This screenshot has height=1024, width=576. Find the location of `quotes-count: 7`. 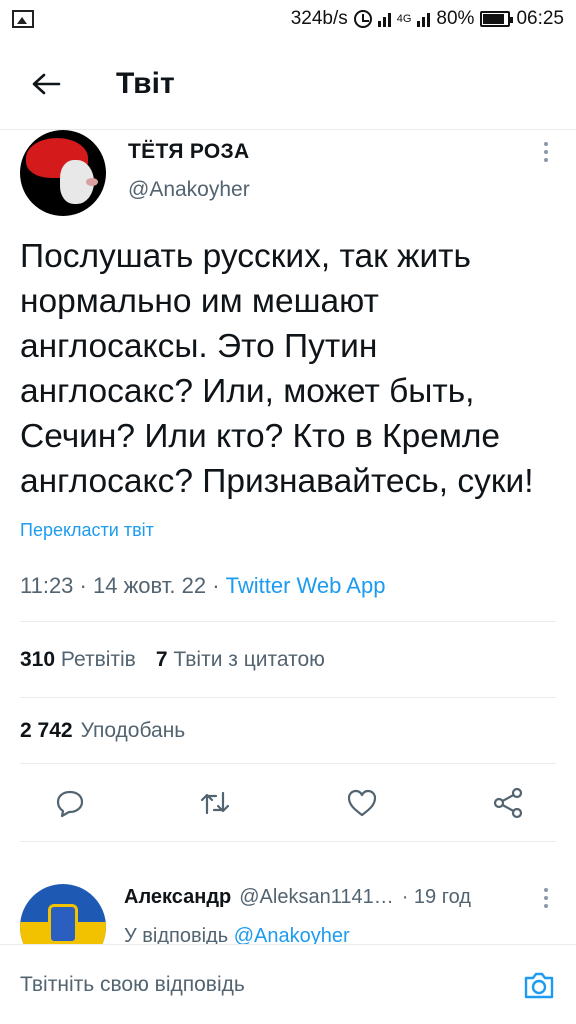

quotes-count: 7 is located at coordinates (161, 659).